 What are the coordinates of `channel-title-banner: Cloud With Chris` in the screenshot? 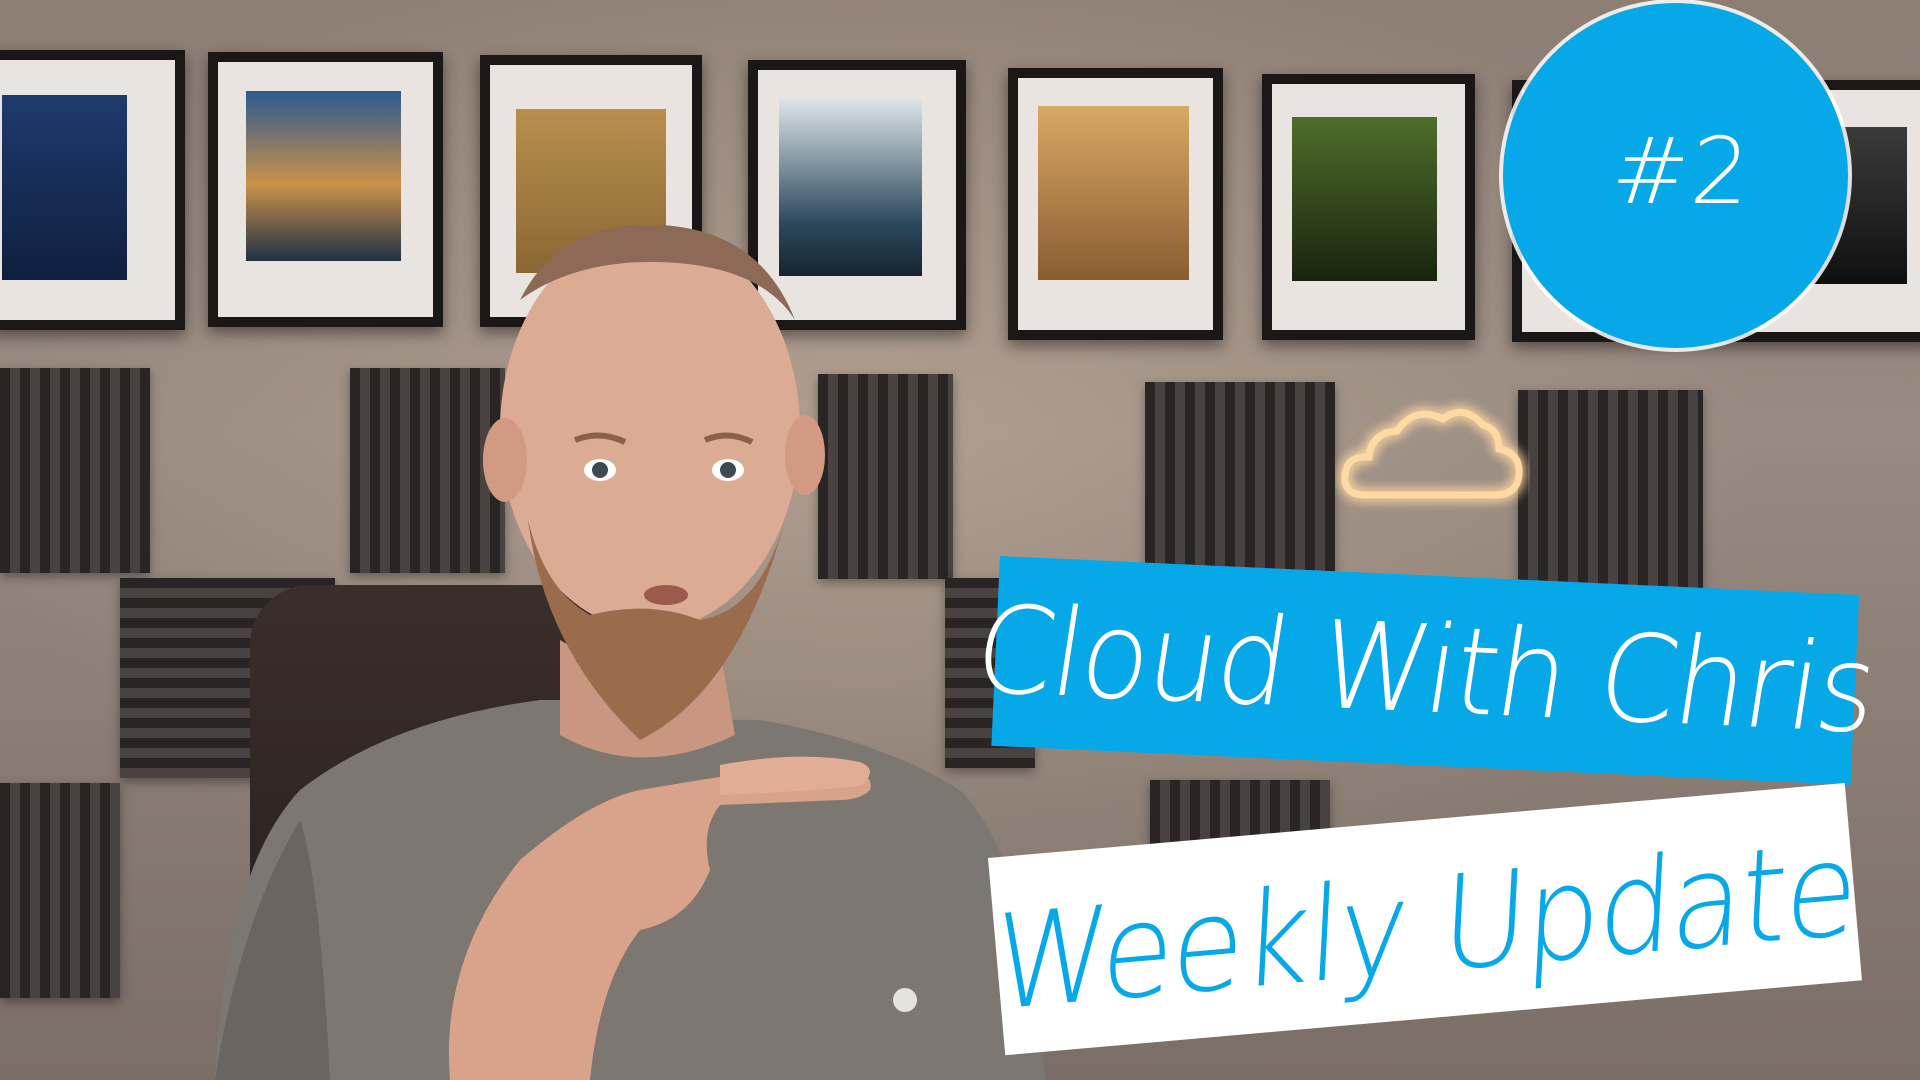 It's located at (1425, 670).